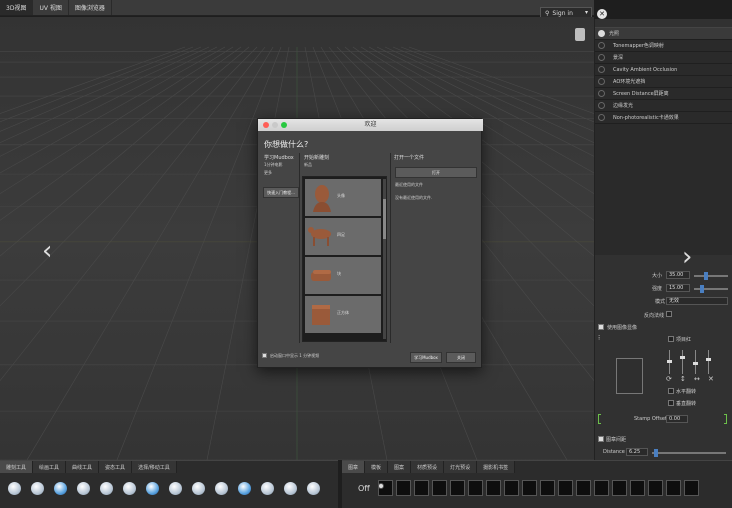 The image size is (732, 508). What do you see at coordinates (697, 301) in the screenshot?
I see `mode-select: 无效` at bounding box center [697, 301].